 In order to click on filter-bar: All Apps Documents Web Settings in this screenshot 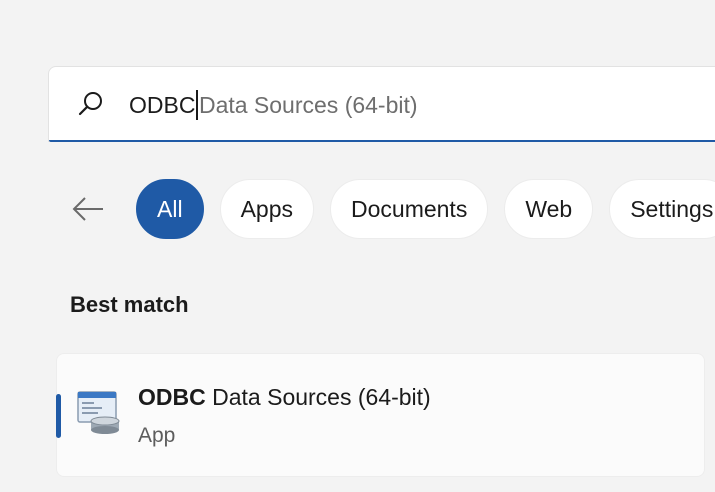, I will do `click(392, 209)`.